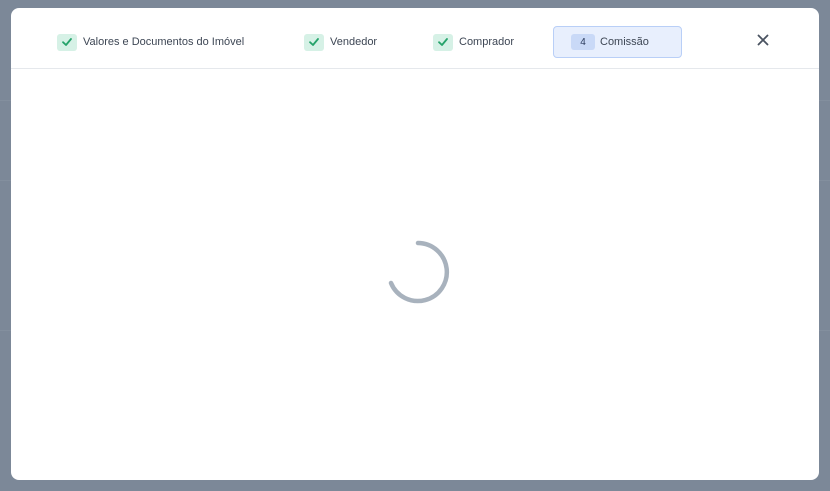 This screenshot has width=830, height=491. I want to click on step-number-badge: 4, so click(583, 42).